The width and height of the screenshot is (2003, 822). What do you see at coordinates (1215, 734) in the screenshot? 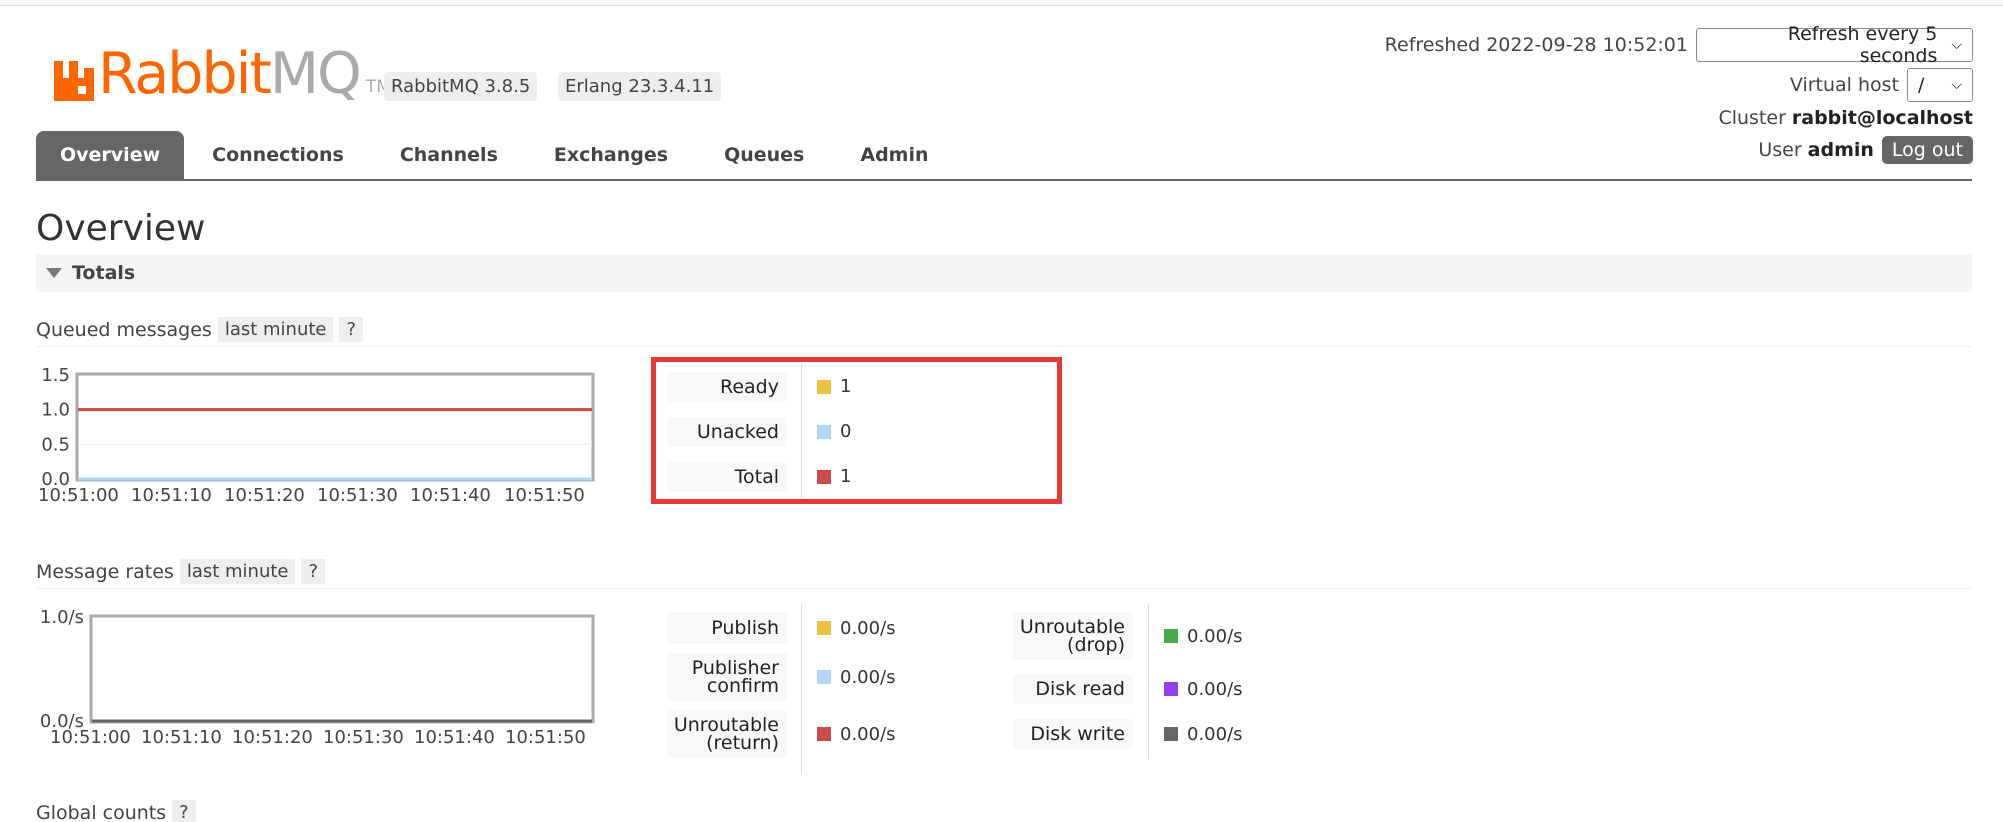
I see `legend-value-disk-write: 0.00/s` at bounding box center [1215, 734].